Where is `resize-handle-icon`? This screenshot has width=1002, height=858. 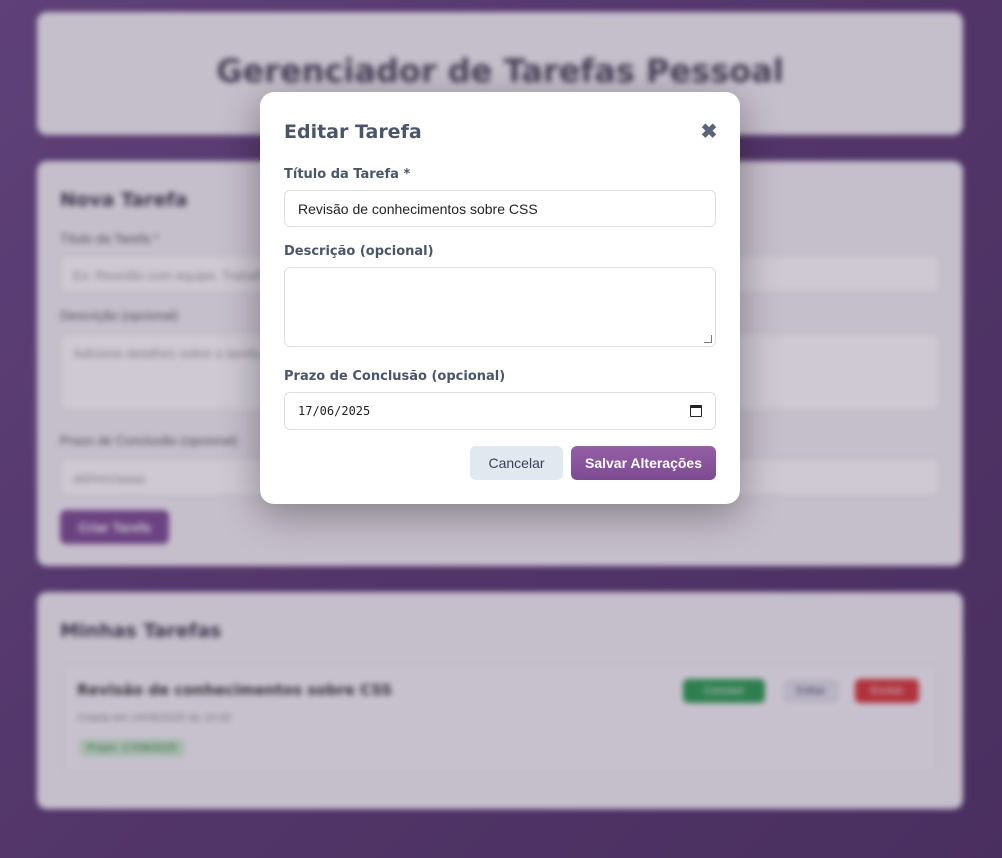
resize-handle-icon is located at coordinates (708, 339).